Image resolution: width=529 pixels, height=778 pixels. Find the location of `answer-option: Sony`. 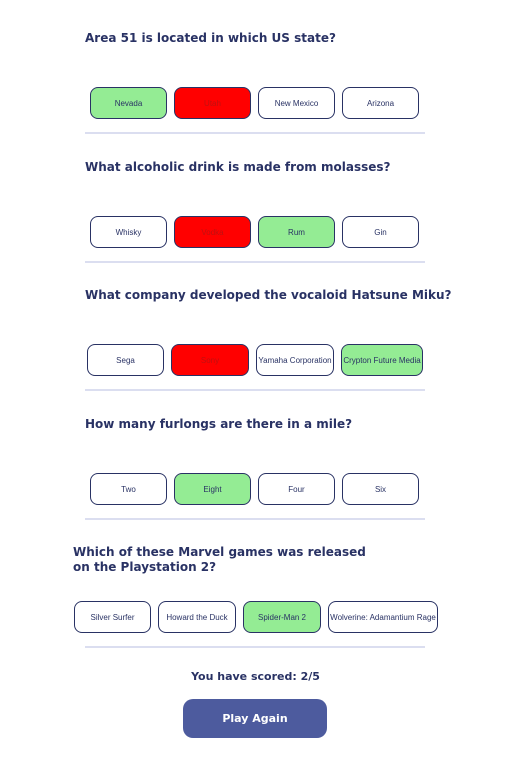

answer-option: Sony is located at coordinates (210, 360).